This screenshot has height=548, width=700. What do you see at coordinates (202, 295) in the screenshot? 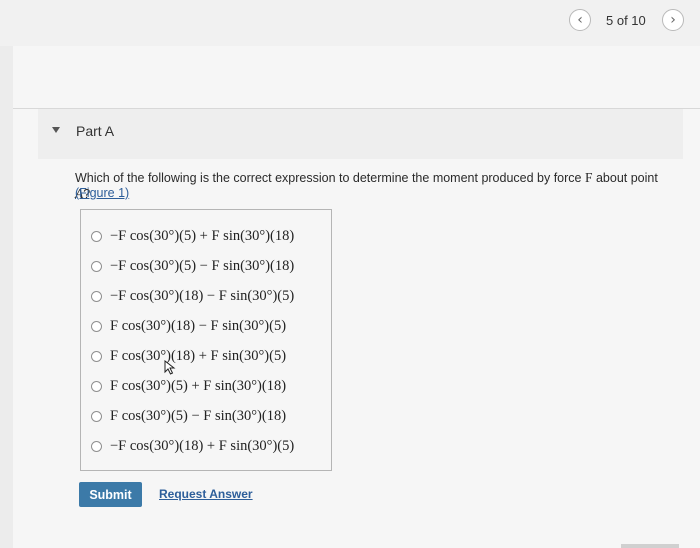
I see `option-label: −F cos(30°)(18) − F sin(30°)(5)` at bounding box center [202, 295].